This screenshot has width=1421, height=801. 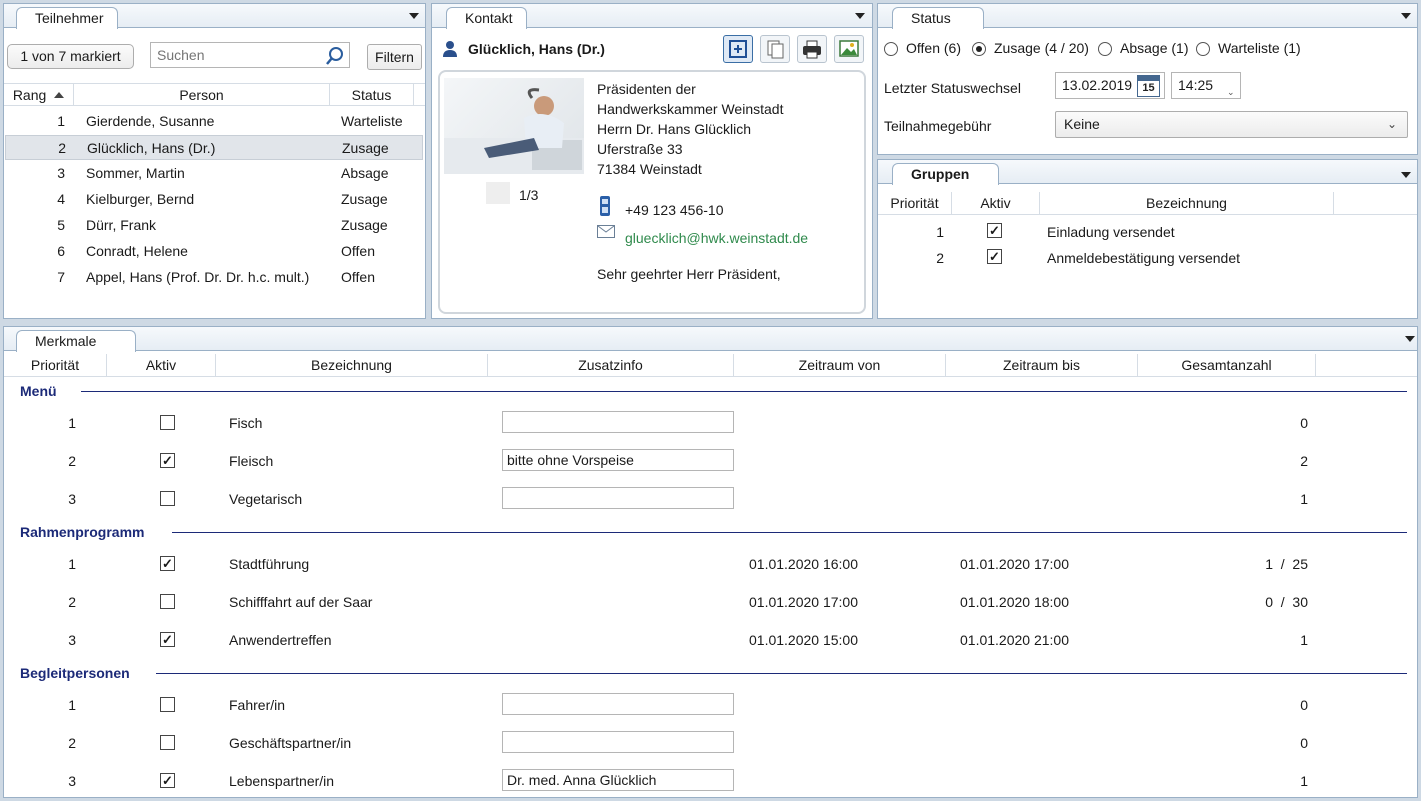 I want to click on col-zeitraum-bis: Zeitraum bis, so click(x=1042, y=365).